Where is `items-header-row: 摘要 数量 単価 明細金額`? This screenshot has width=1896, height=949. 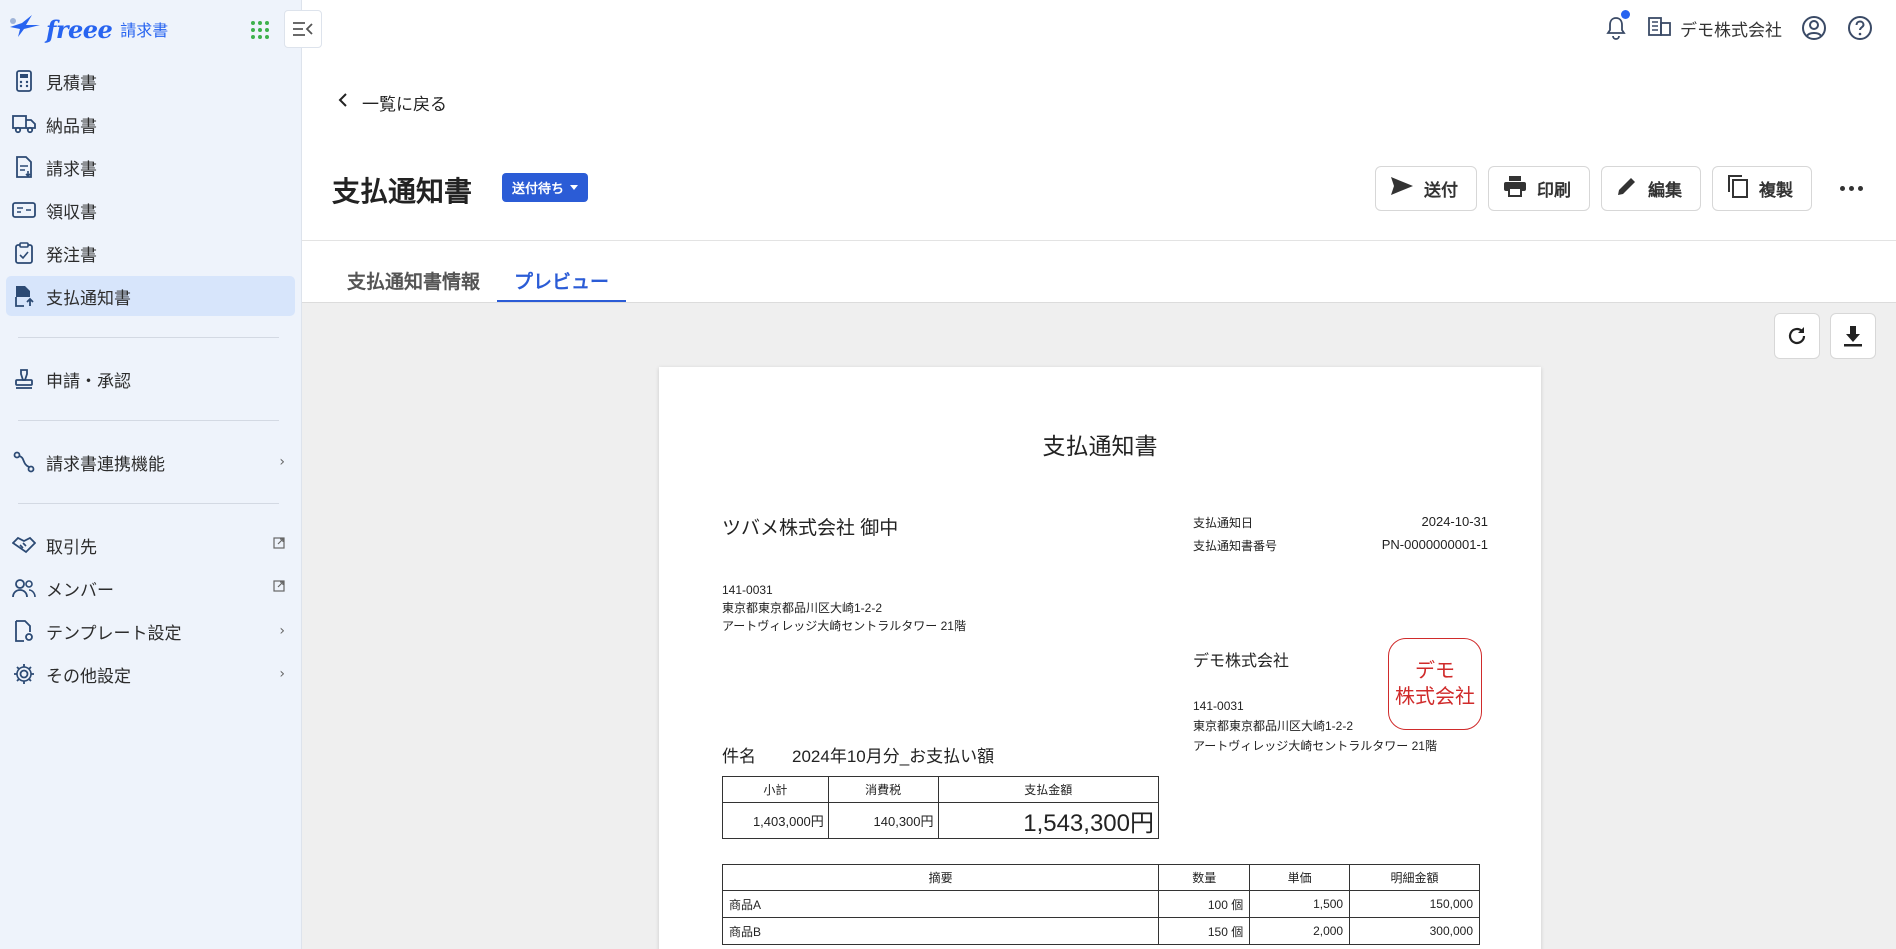 items-header-row: 摘要 数量 単価 明細金額 is located at coordinates (1100, 877).